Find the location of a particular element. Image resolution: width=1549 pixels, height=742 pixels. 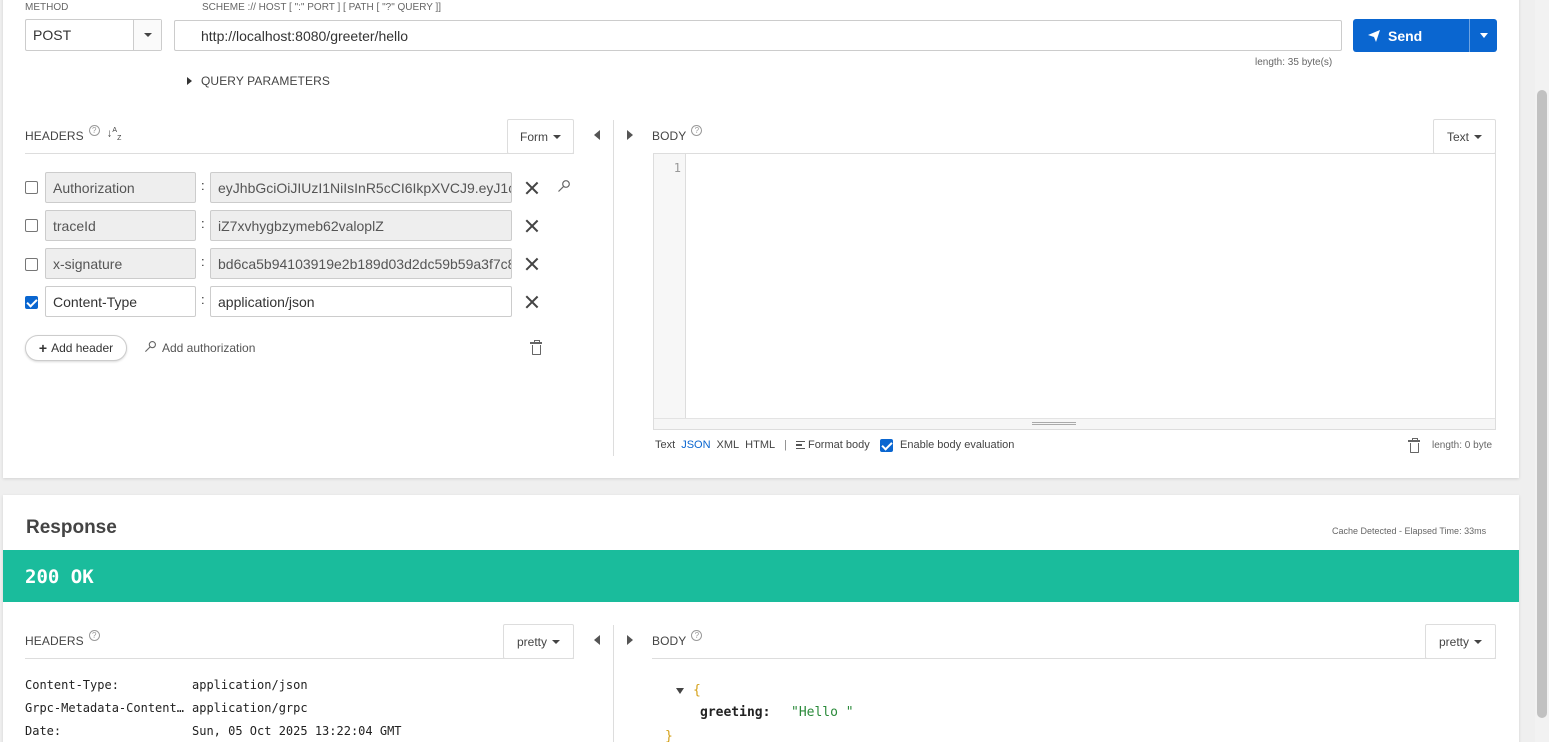

header-checkbox-authorization is located at coordinates (31, 187).